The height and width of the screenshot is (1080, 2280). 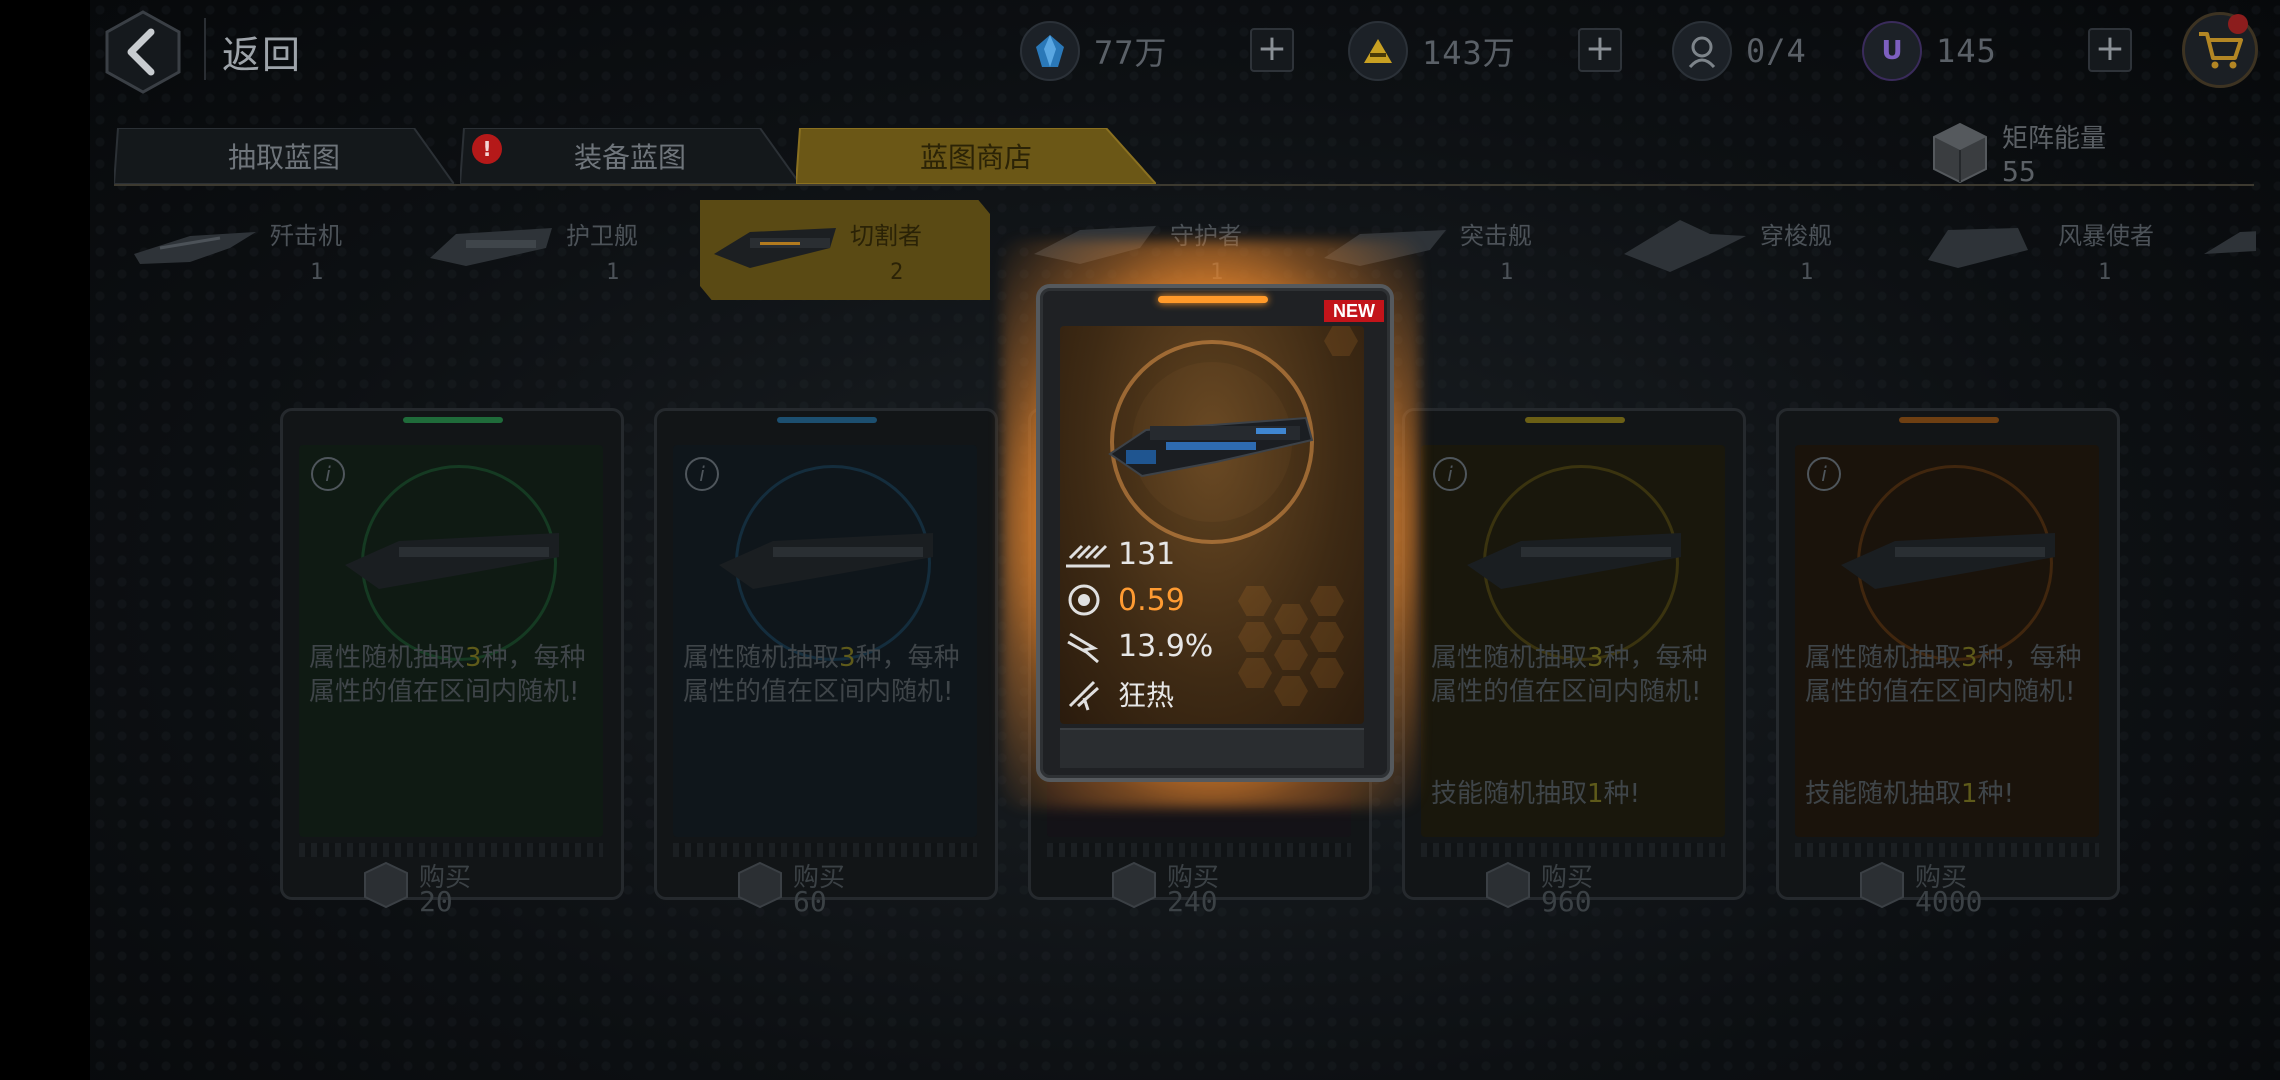 I want to click on back-button, so click(x=143, y=52).